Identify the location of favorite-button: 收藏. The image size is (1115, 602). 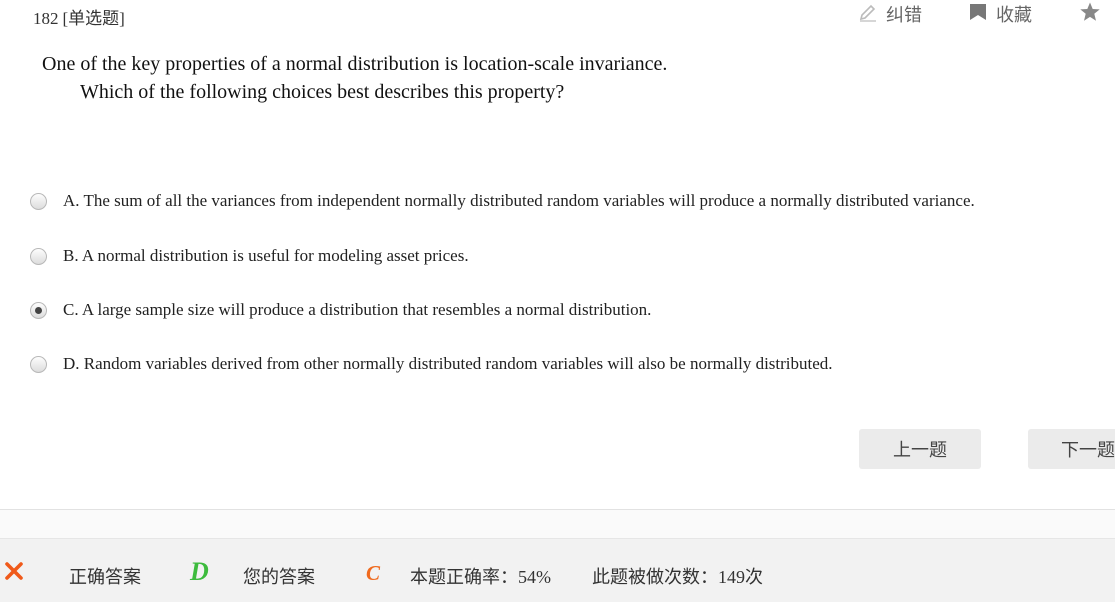
(1000, 14).